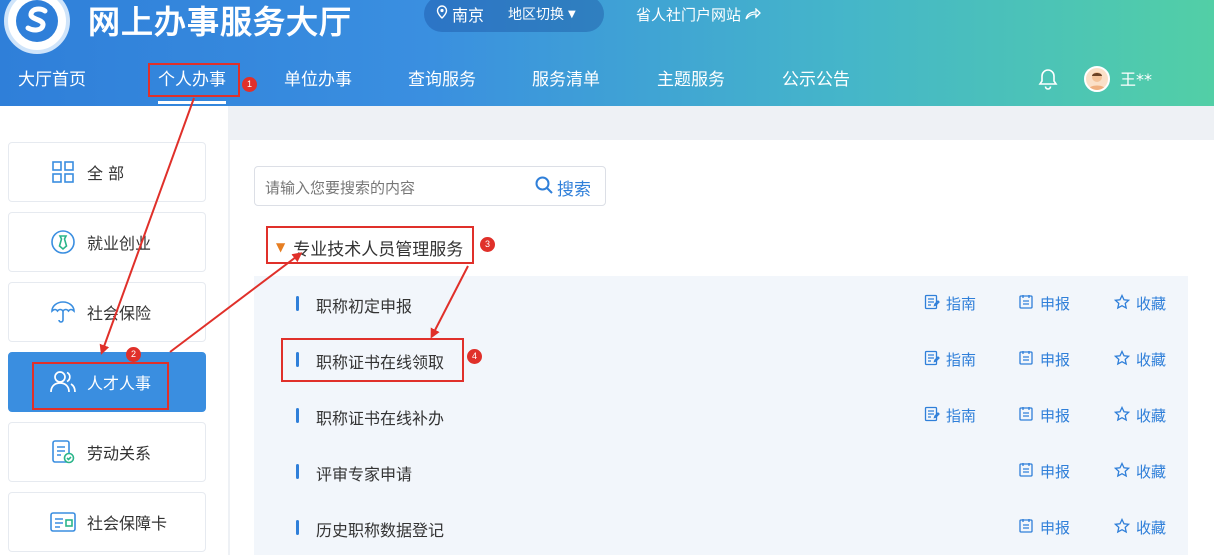  I want to click on sidebar-item-social-security-card: 社会保障卡, so click(107, 522).